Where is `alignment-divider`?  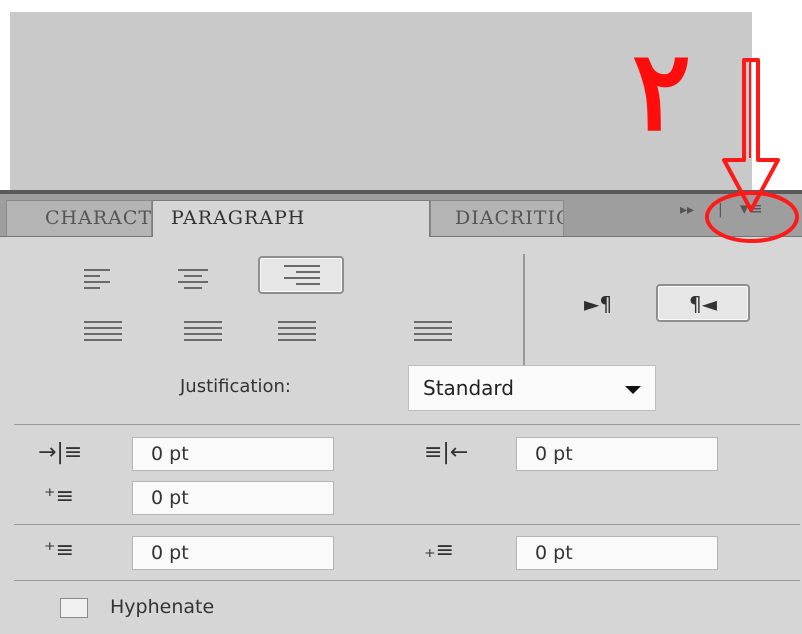
alignment-divider is located at coordinates (524, 314).